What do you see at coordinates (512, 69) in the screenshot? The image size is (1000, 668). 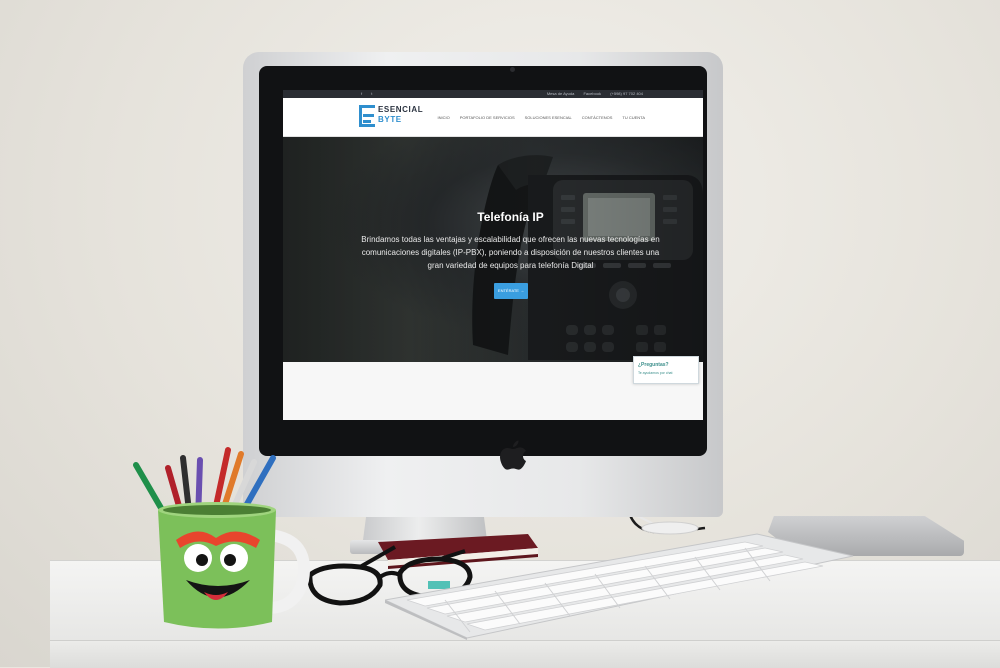 I see `camera-icon` at bounding box center [512, 69].